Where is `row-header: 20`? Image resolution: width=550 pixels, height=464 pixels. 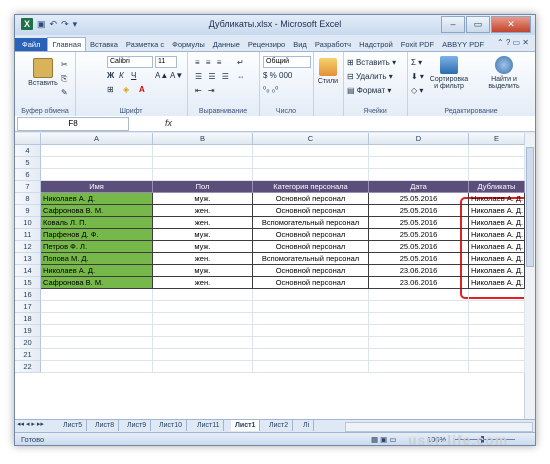 row-header: 20 is located at coordinates (28, 343).